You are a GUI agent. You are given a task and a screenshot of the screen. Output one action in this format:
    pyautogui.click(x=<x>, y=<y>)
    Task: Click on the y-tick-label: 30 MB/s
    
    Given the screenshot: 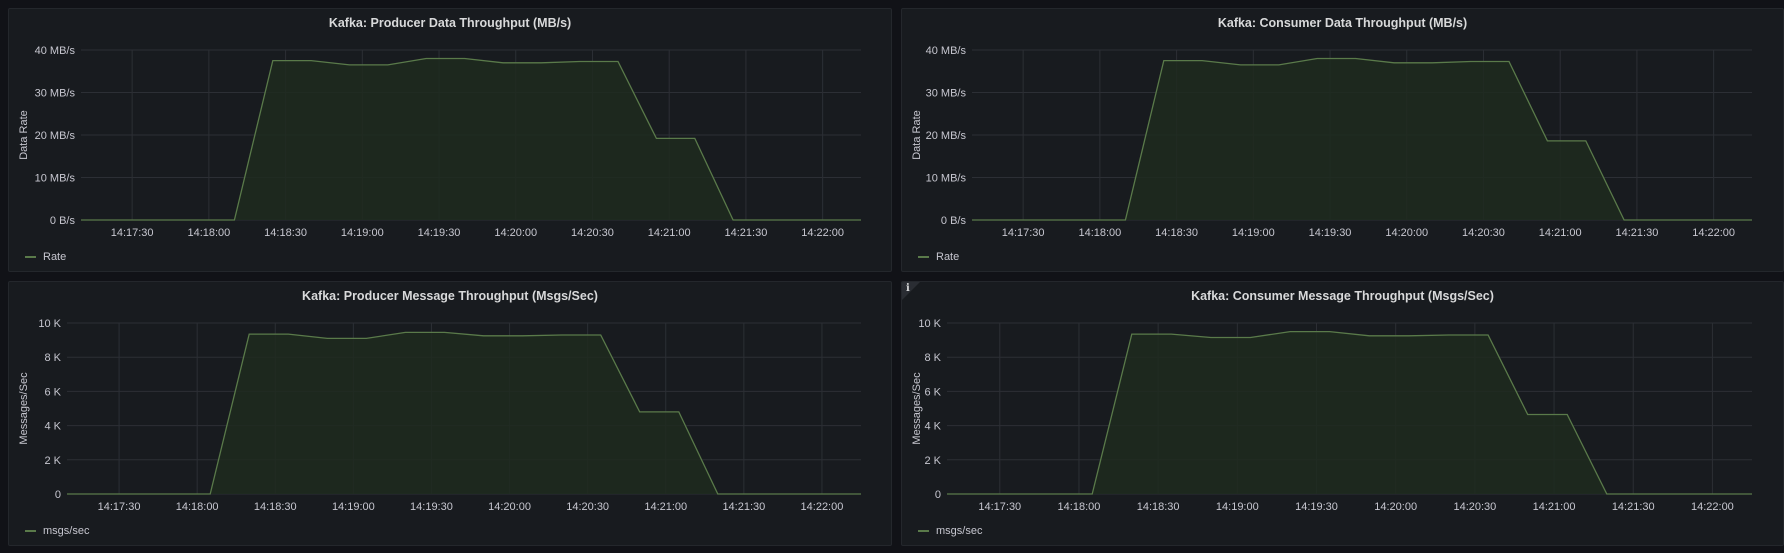 What is the action you would take?
    pyautogui.click(x=55, y=94)
    